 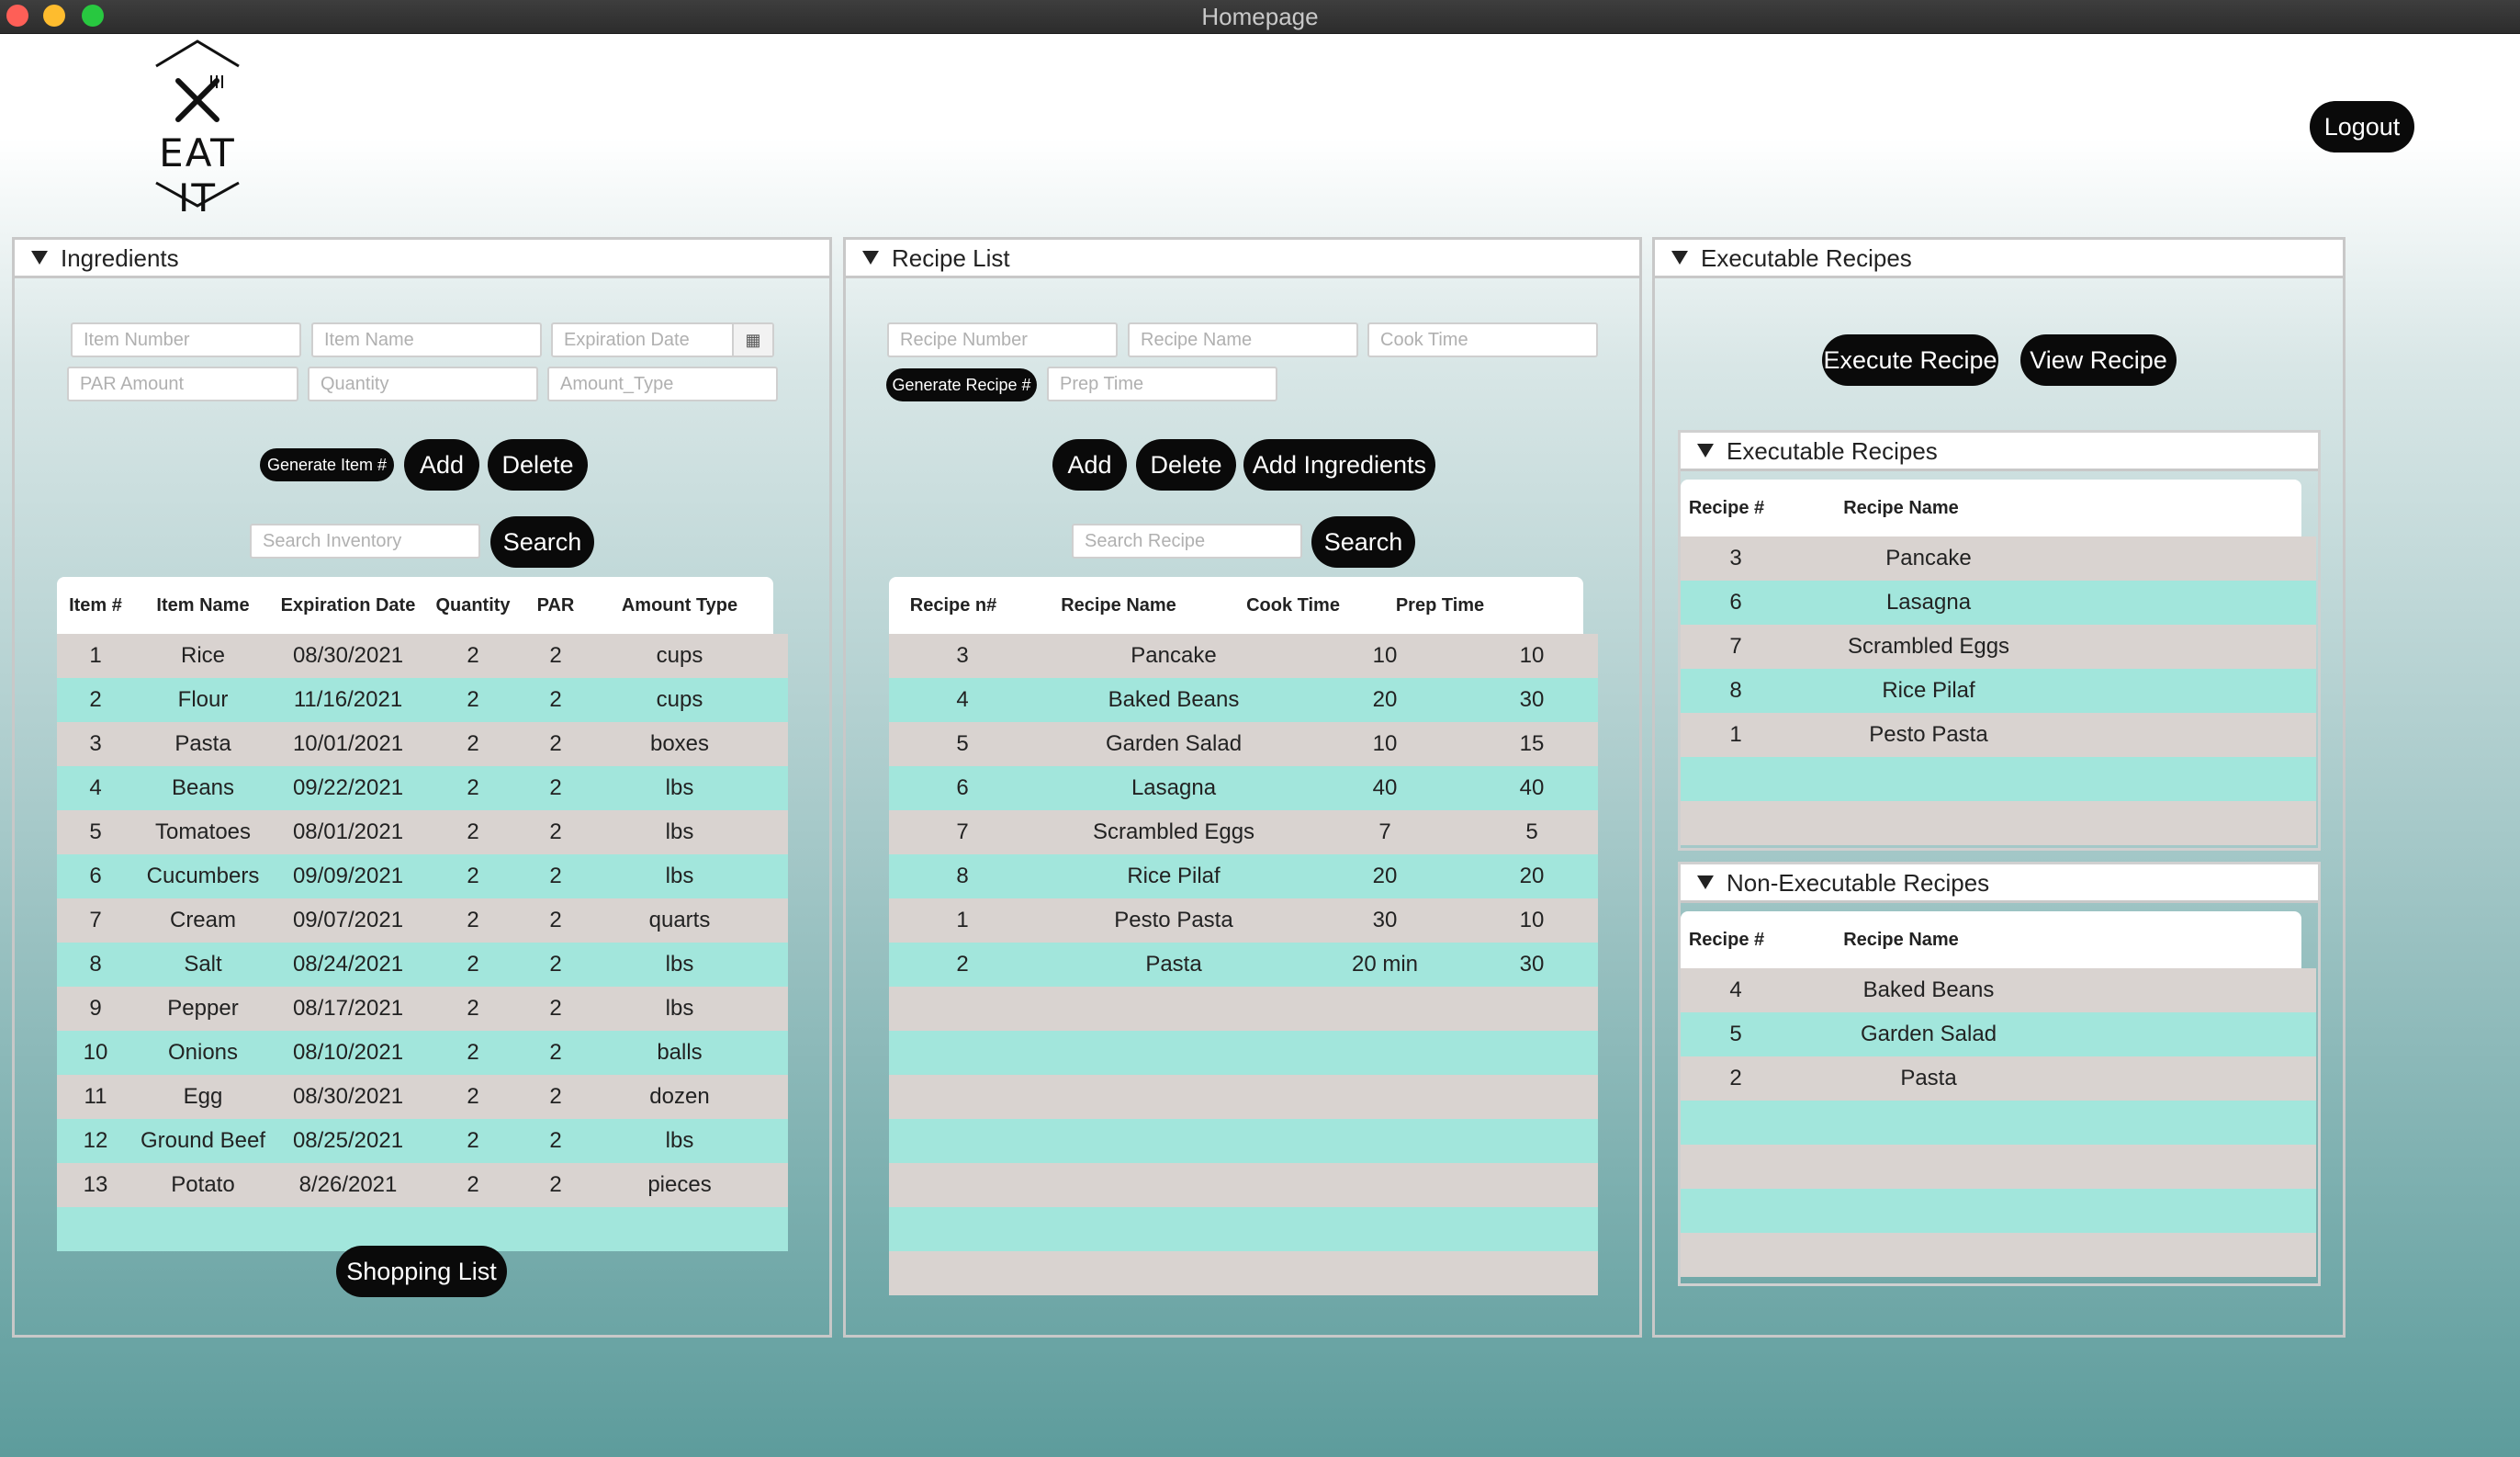 I want to click on table-cell: 5, so click(x=962, y=743).